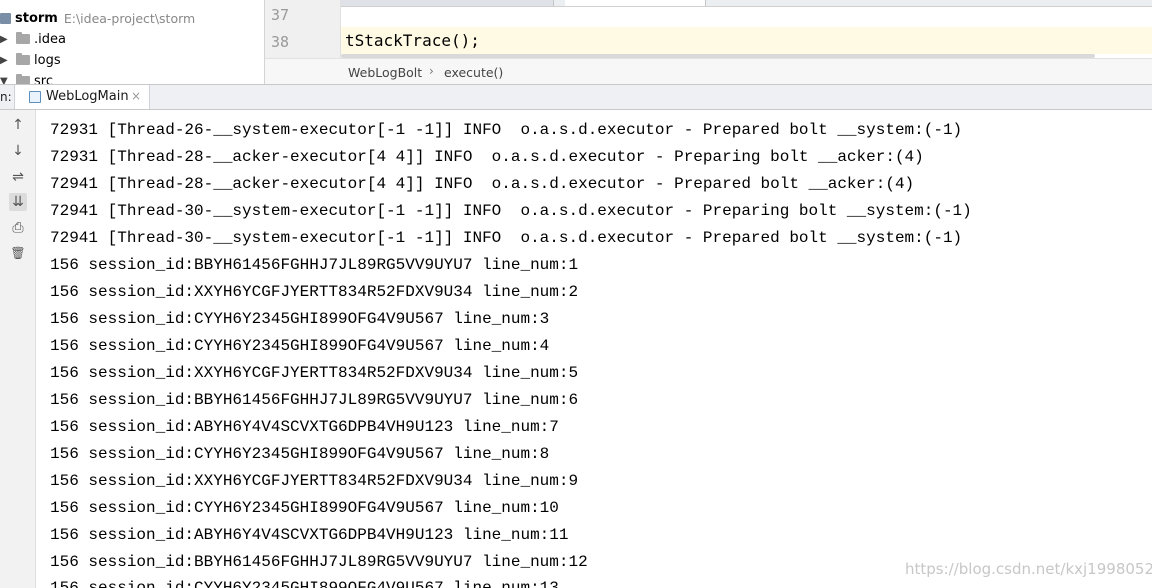 This screenshot has height=588, width=1152. Describe the element at coordinates (280, 42) in the screenshot. I see `line-number: 38` at that location.